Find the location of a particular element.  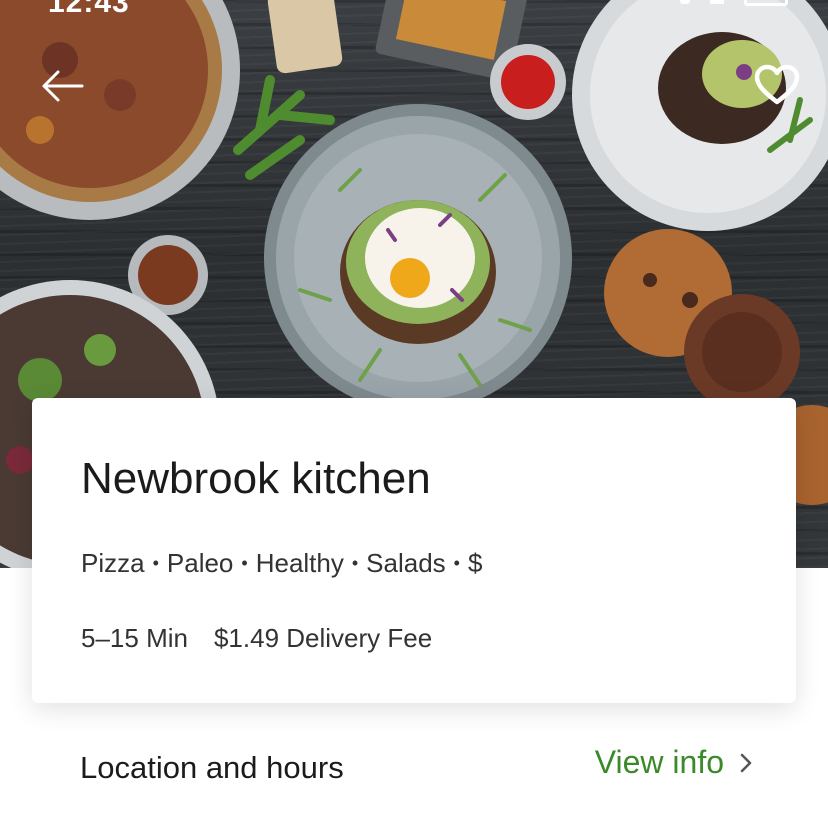

view-info-link: View info is located at coordinates (673, 762).